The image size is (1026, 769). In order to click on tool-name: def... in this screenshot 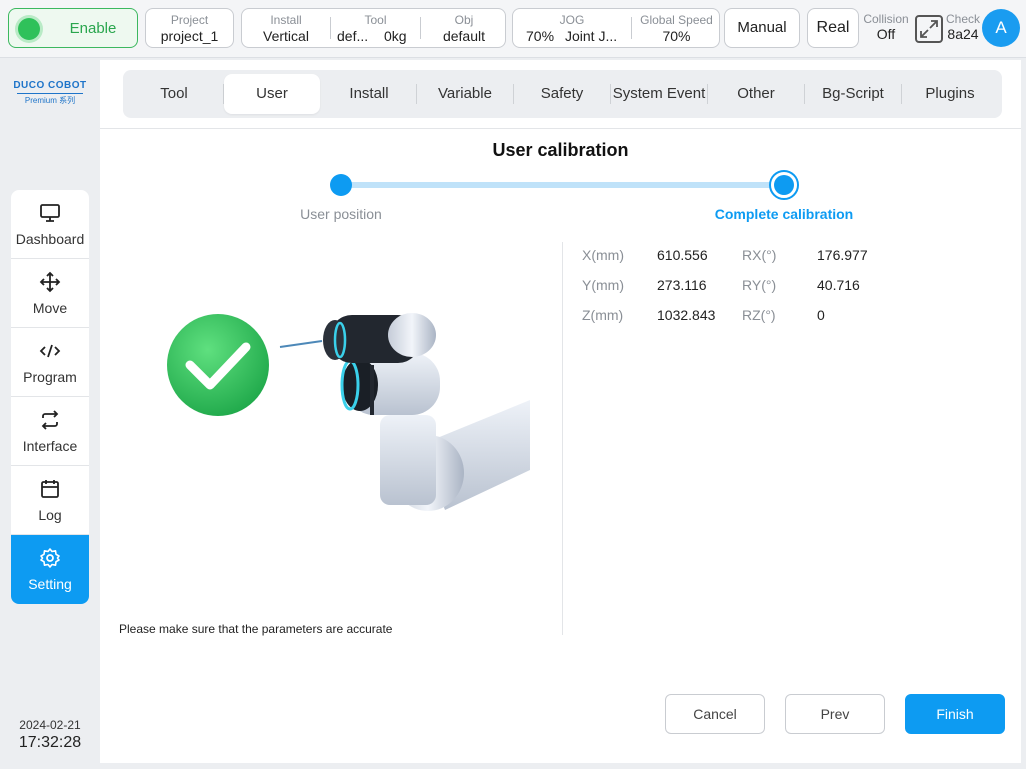, I will do `click(353, 36)`.